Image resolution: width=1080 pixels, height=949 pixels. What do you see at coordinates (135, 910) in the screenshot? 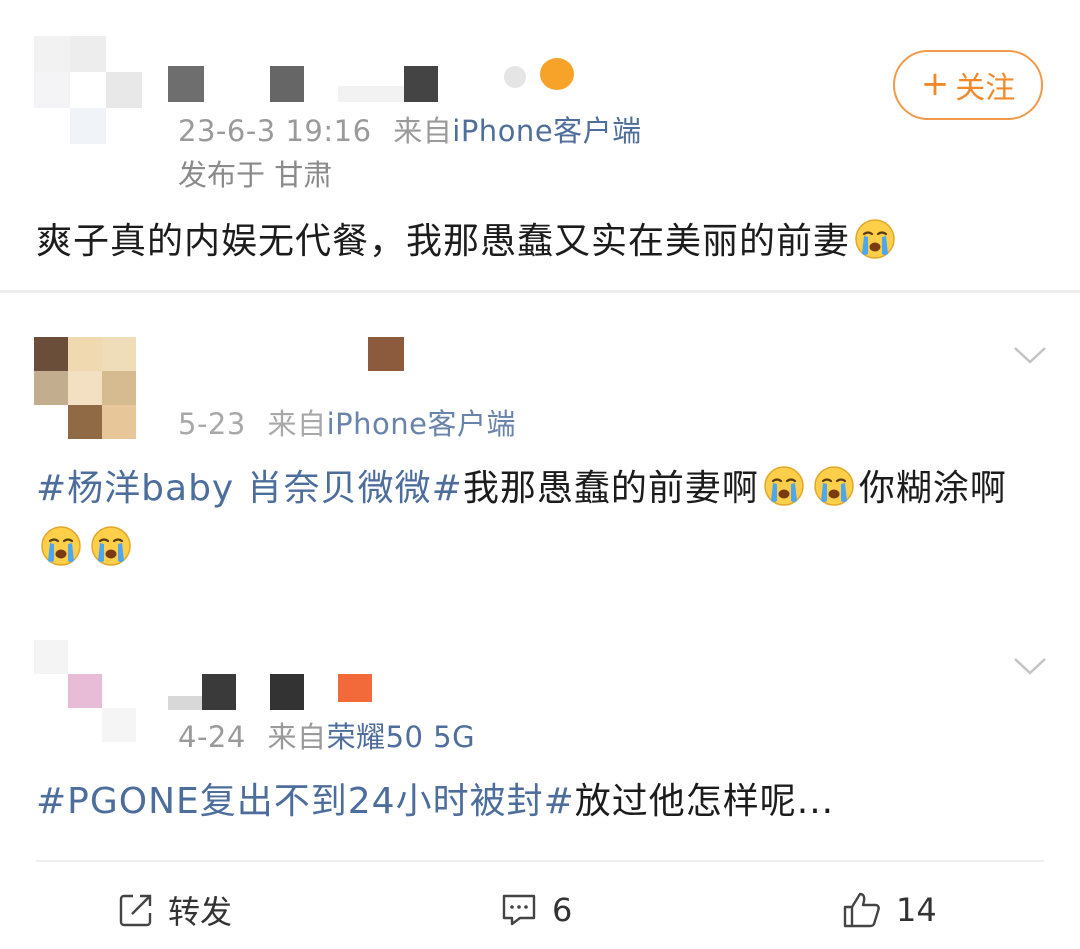
I see `repost-icon` at bounding box center [135, 910].